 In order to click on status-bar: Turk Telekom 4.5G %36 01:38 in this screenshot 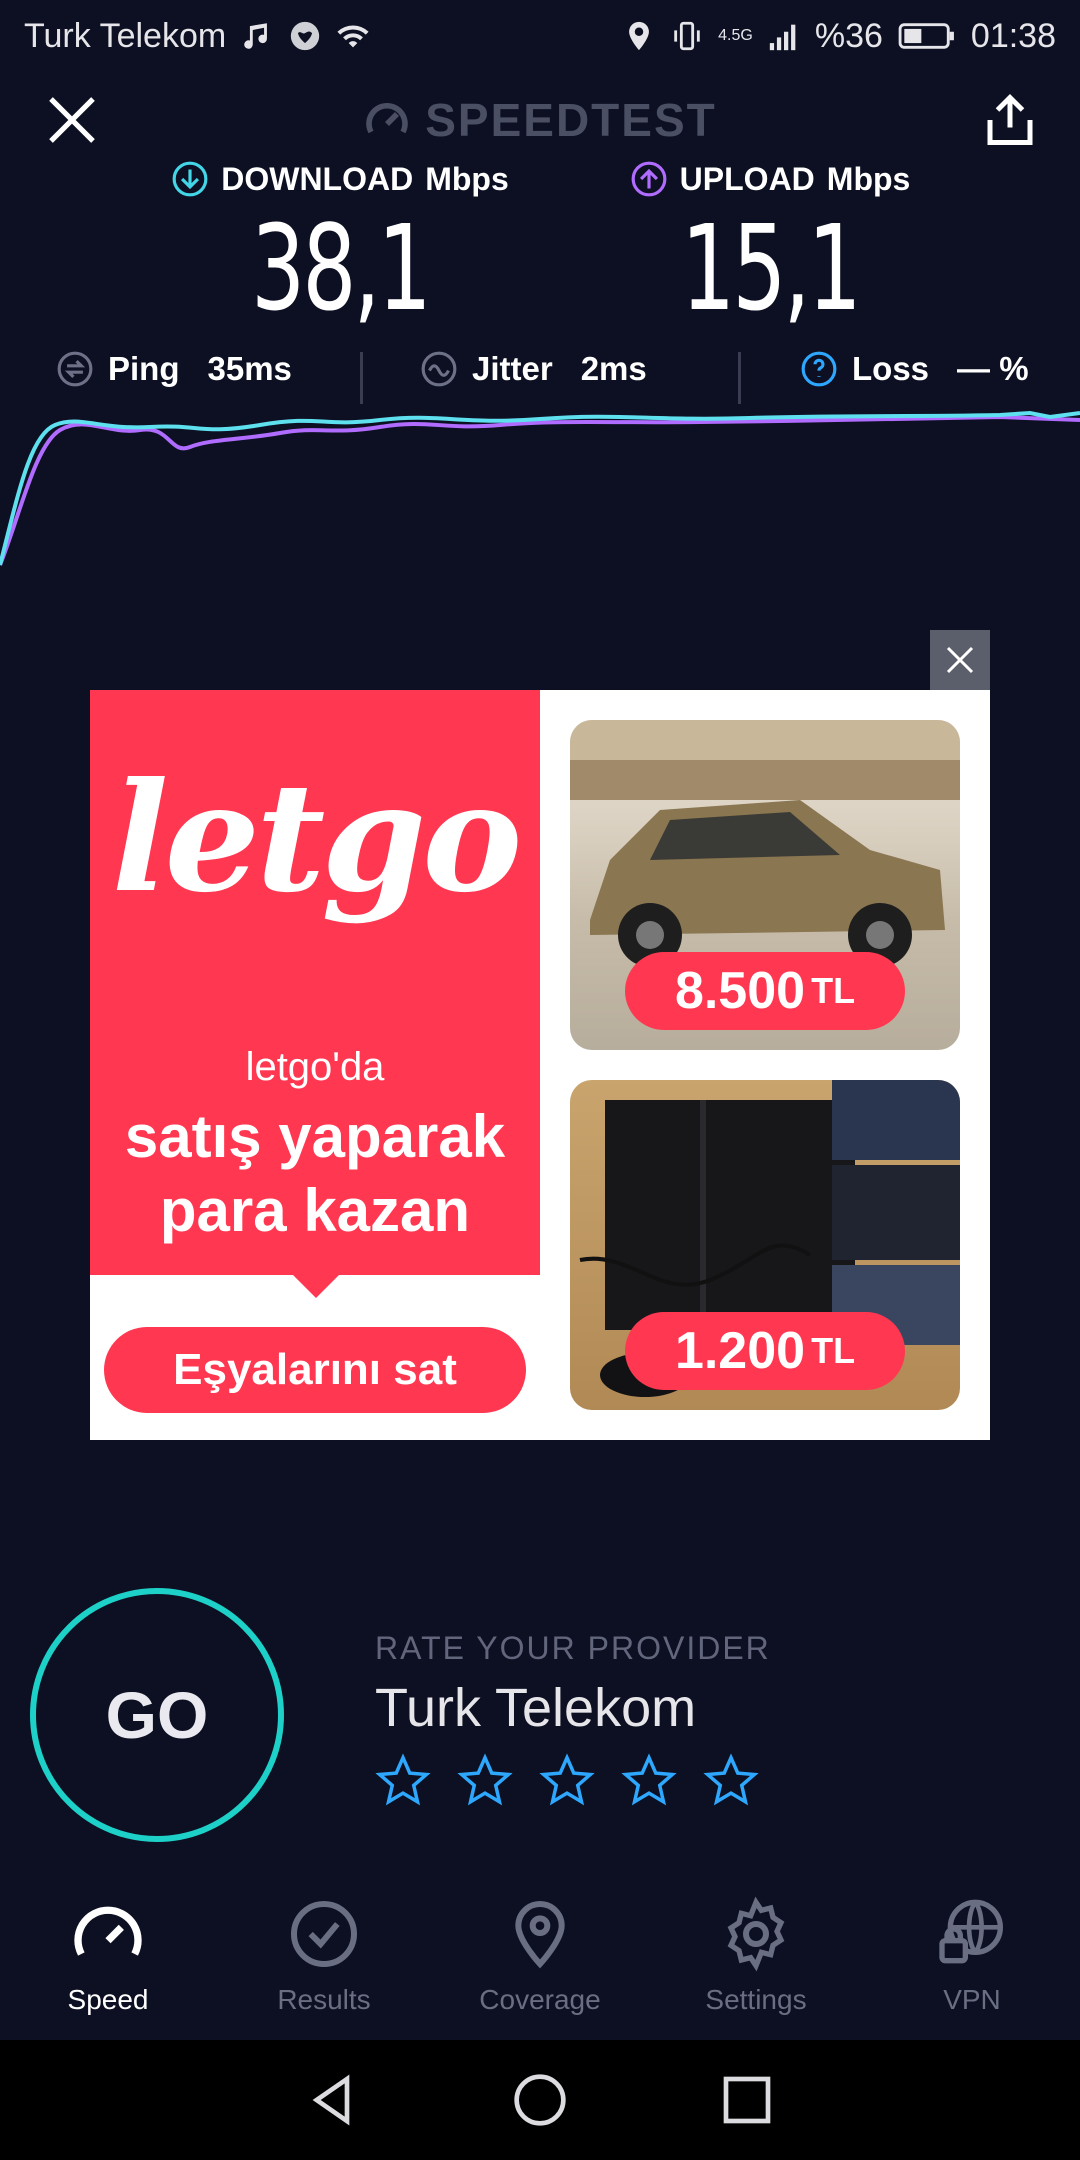, I will do `click(540, 36)`.